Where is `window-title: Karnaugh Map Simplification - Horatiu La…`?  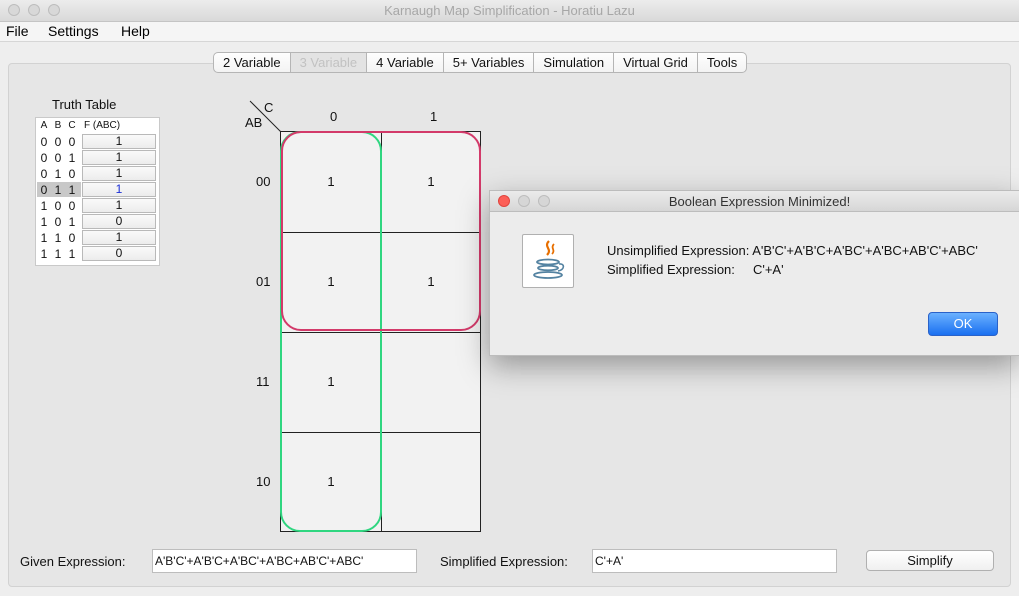
window-title: Karnaugh Map Simplification - Horatiu La… is located at coordinates (509, 10).